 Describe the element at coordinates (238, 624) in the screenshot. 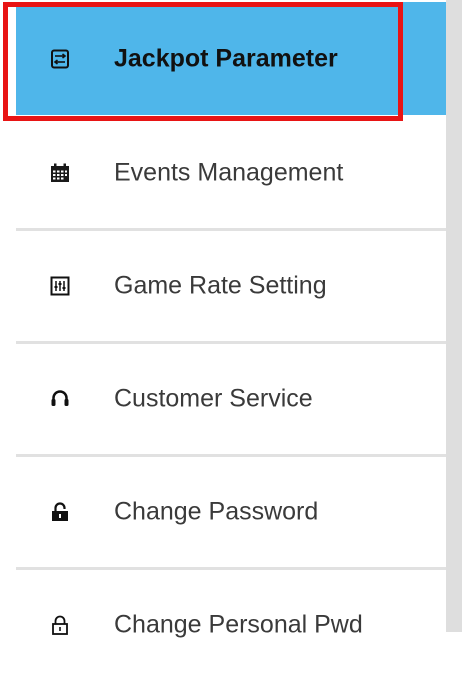

I see `menu-item-label: Change Personal Pwd` at that location.